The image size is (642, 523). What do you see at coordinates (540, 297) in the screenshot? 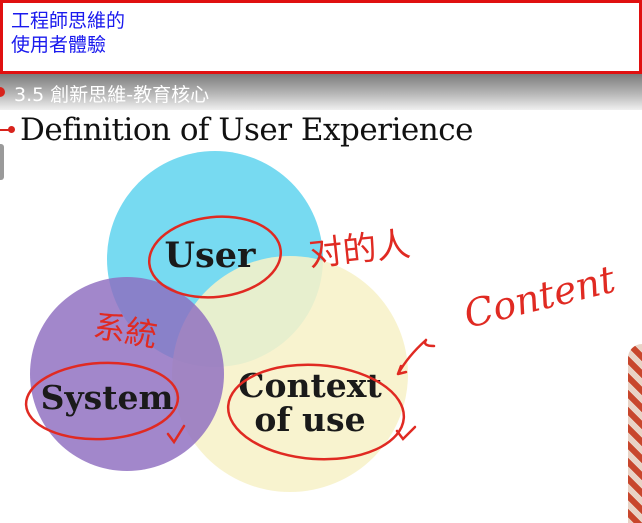
I see `context-handwritten-note: Content` at bounding box center [540, 297].